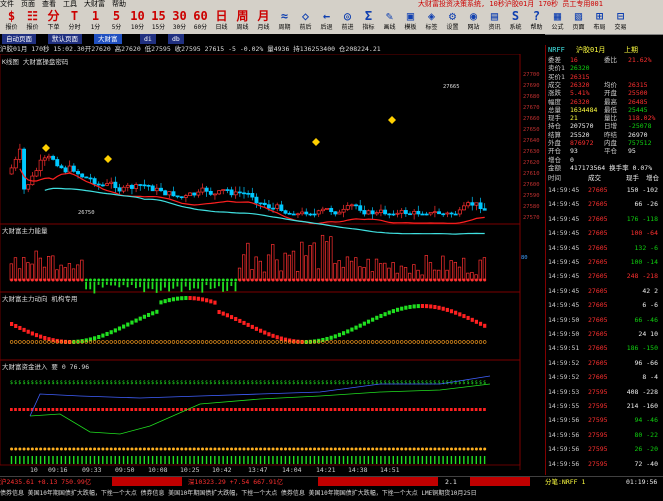  What do you see at coordinates (95, 21) in the screenshot?
I see `toolbar-button-4: 1 1分` at bounding box center [95, 21].